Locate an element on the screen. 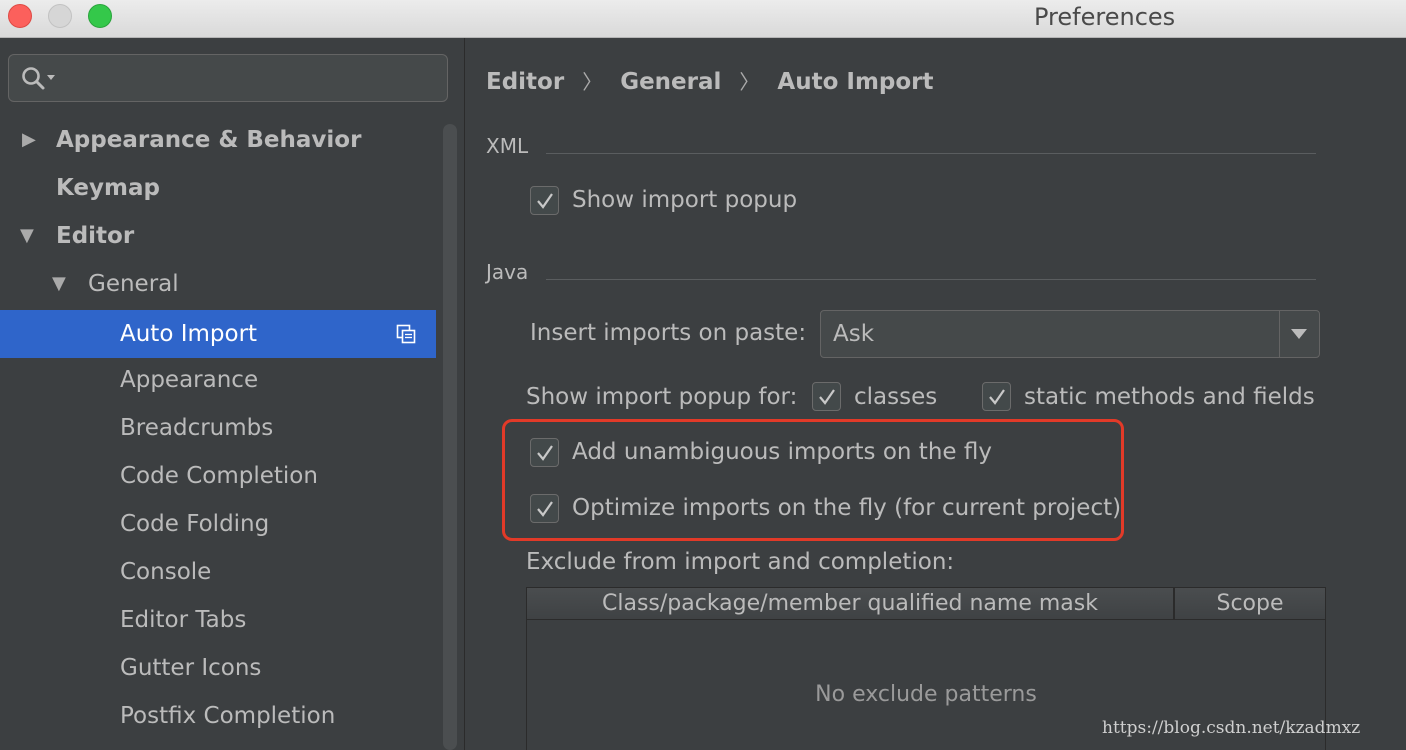 The height and width of the screenshot is (750, 1406). sidebar-item-console: Console is located at coordinates (218, 572).